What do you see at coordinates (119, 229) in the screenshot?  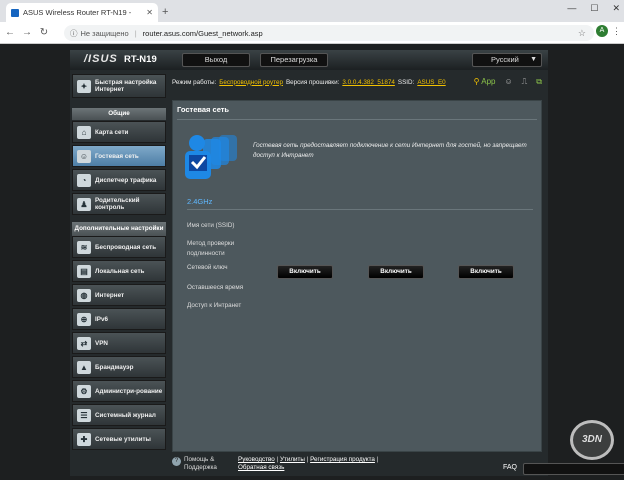 I see `sidebar-header-advanced: Дополнительные настройки` at bounding box center [119, 229].